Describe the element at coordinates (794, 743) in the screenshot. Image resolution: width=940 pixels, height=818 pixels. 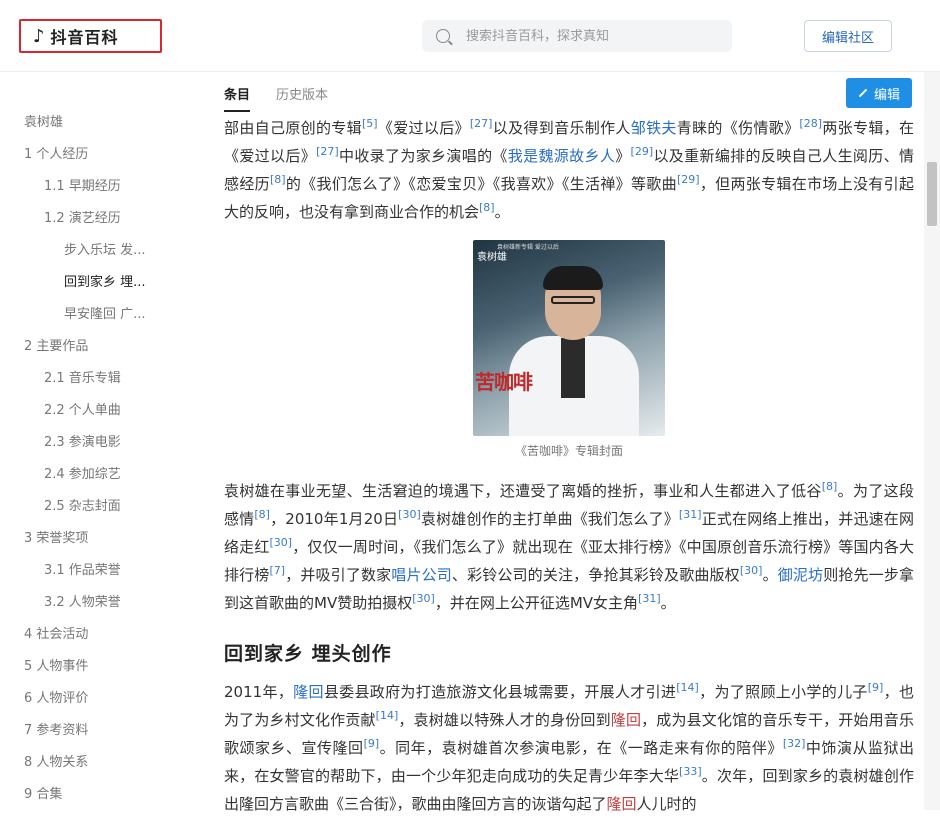
I see `citation: [32]` at that location.